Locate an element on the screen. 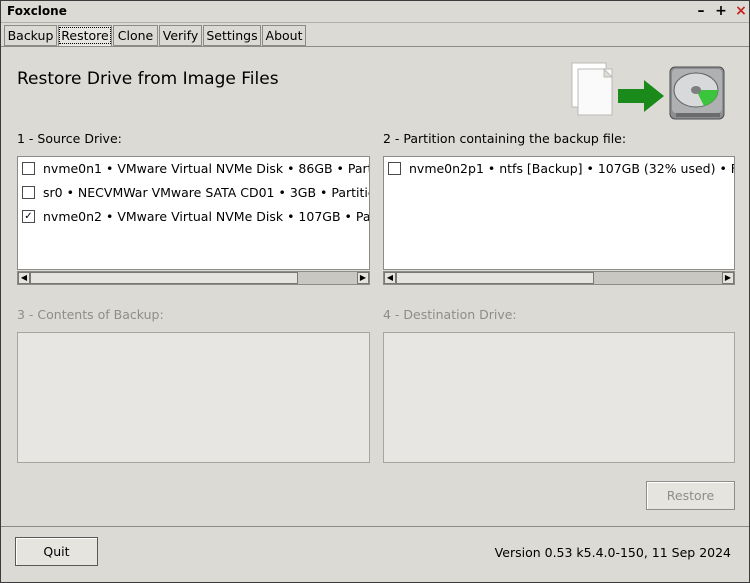 The height and width of the screenshot is (583, 750). source-scrollbar: ◀ ▶ is located at coordinates (193, 278).